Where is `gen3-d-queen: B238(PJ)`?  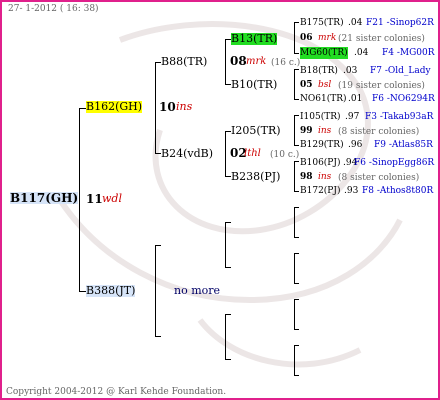
gen3-d-queen: B238(PJ) is located at coordinates (255, 177).